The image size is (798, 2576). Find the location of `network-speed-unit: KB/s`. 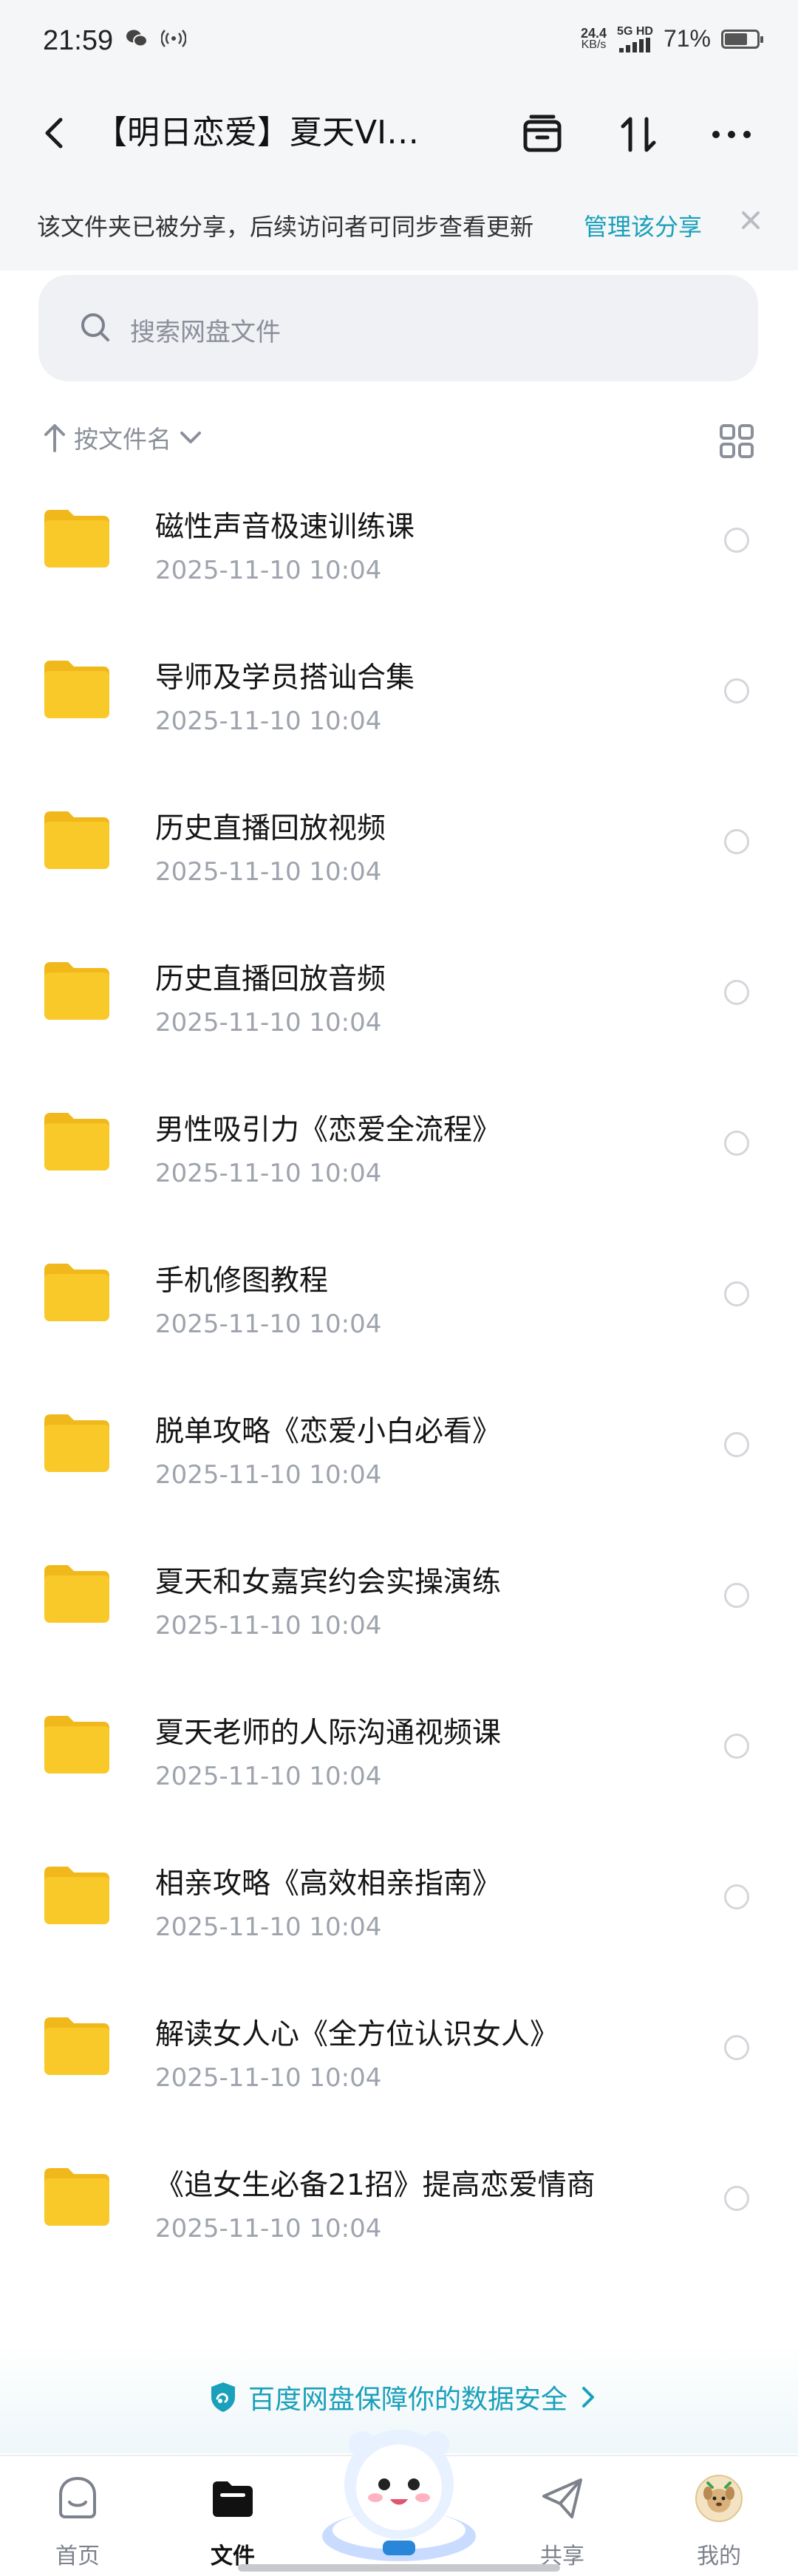

network-speed-unit: KB/s is located at coordinates (594, 44).